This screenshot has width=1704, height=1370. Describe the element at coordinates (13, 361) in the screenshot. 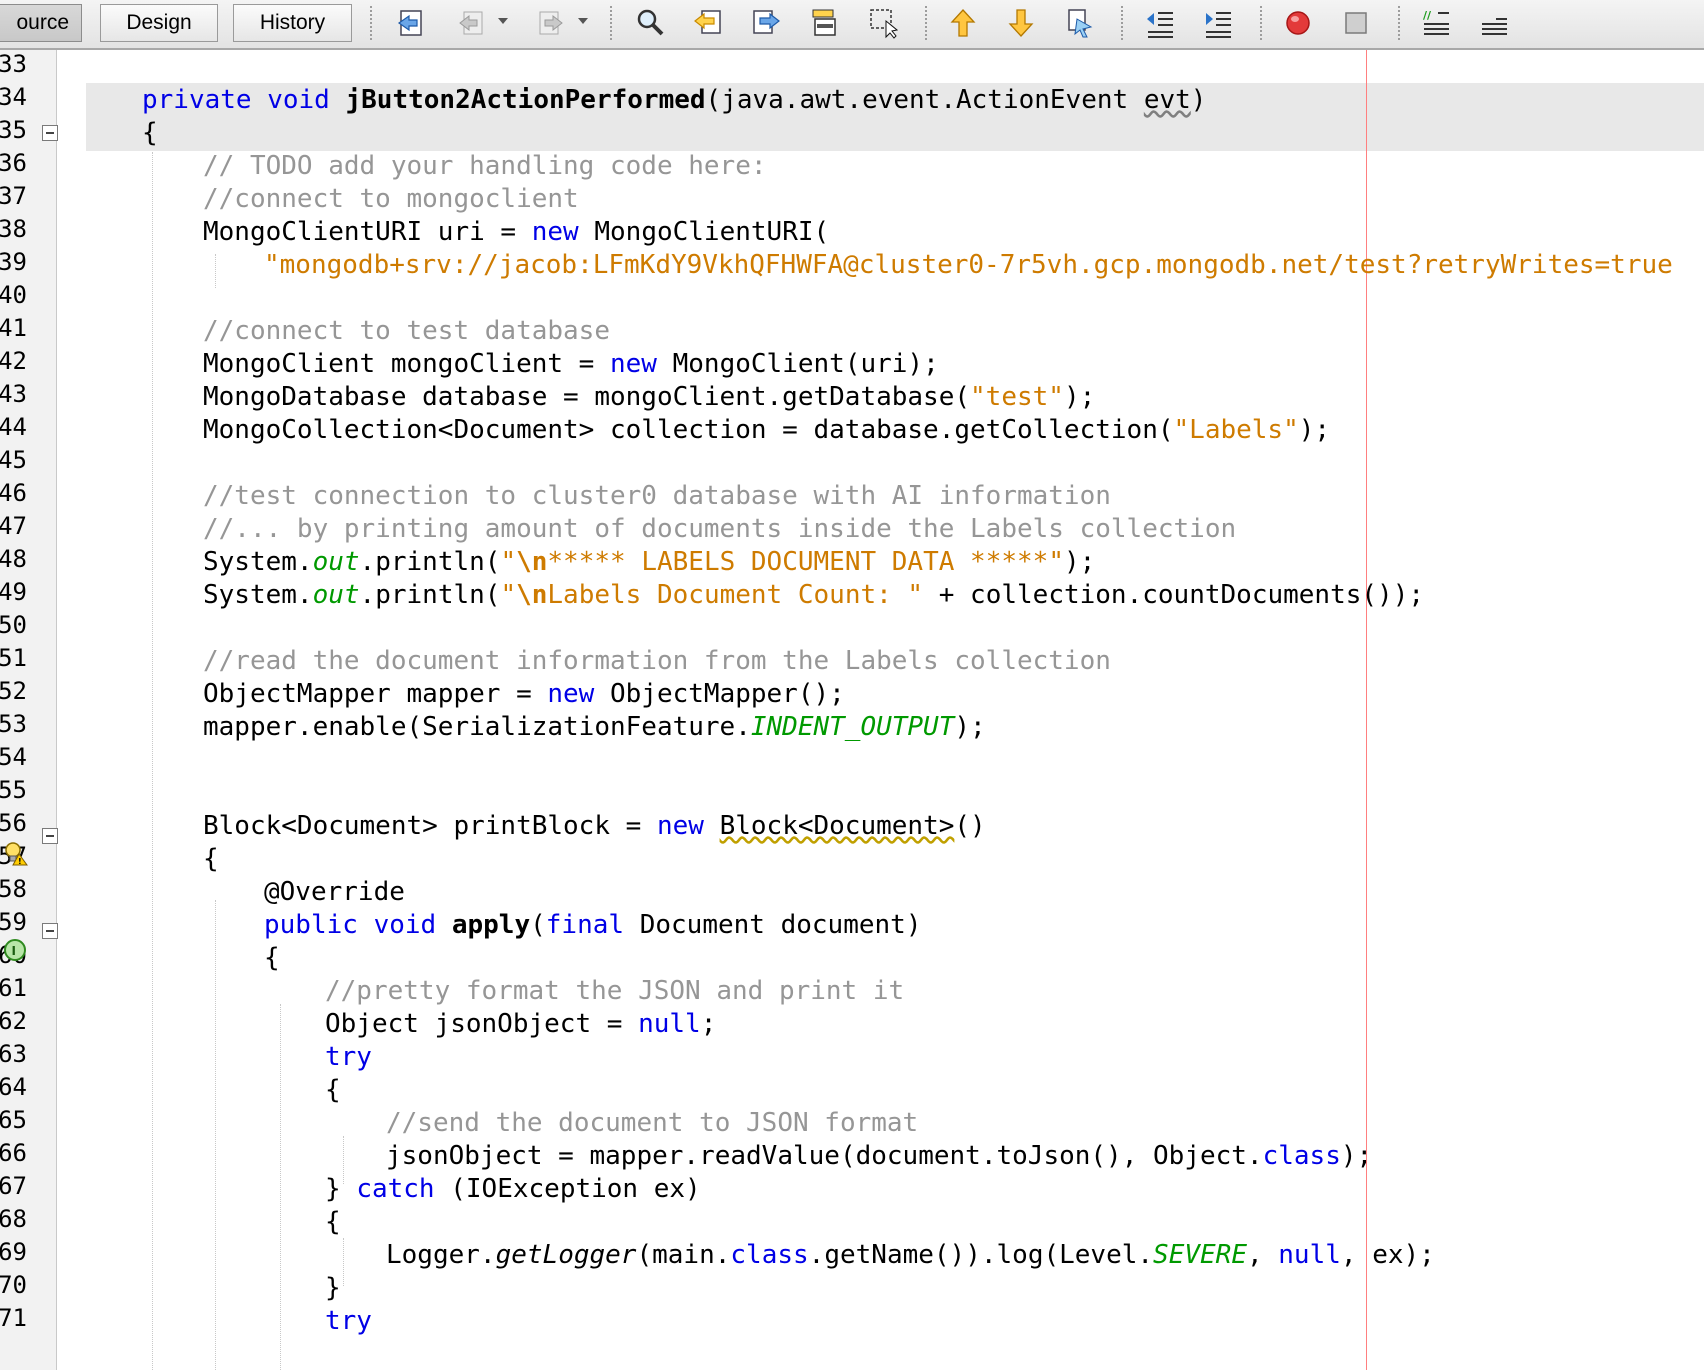

I see `line-number: 42` at that location.